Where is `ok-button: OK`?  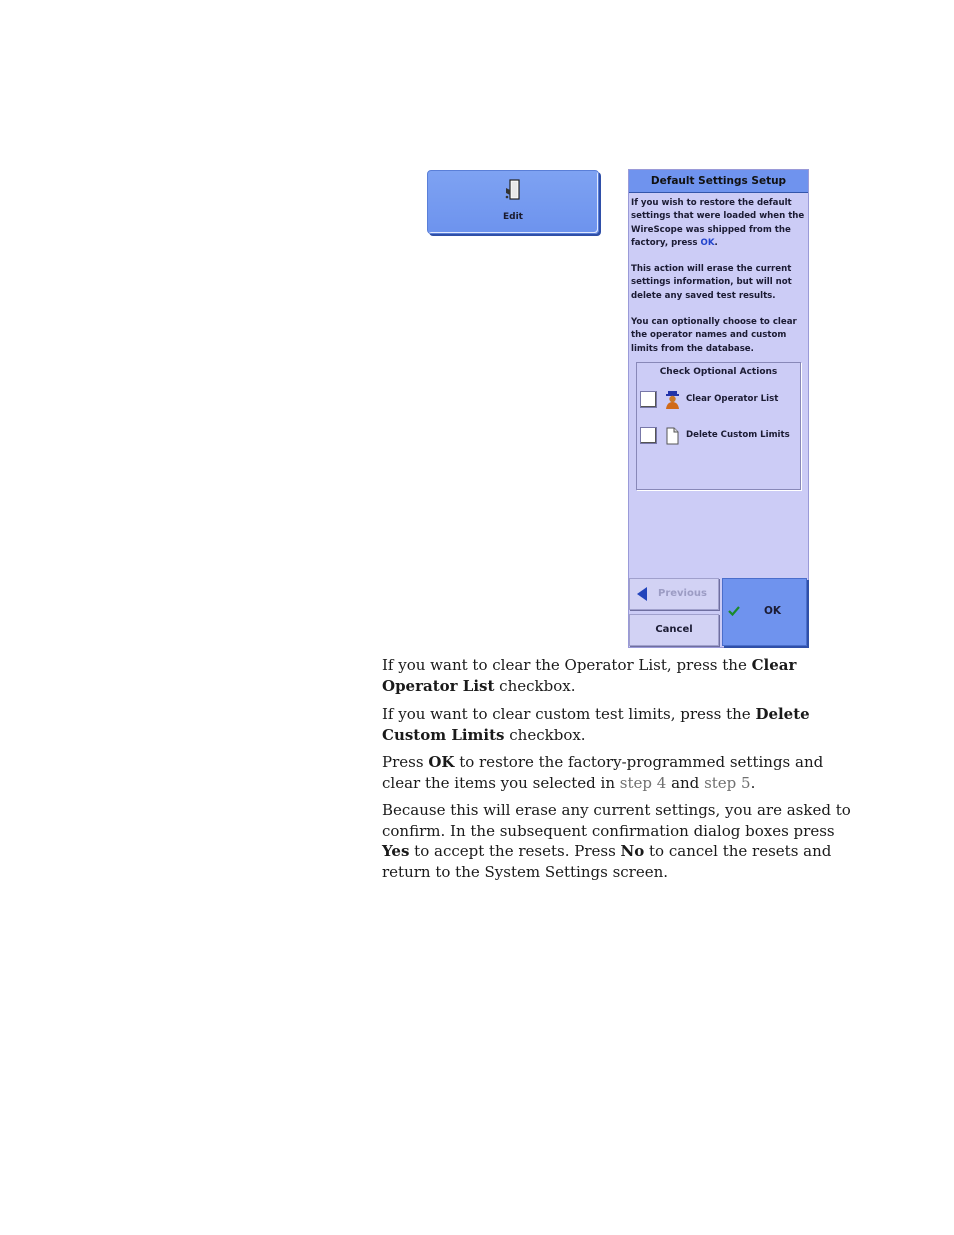 ok-button: OK is located at coordinates (764, 612).